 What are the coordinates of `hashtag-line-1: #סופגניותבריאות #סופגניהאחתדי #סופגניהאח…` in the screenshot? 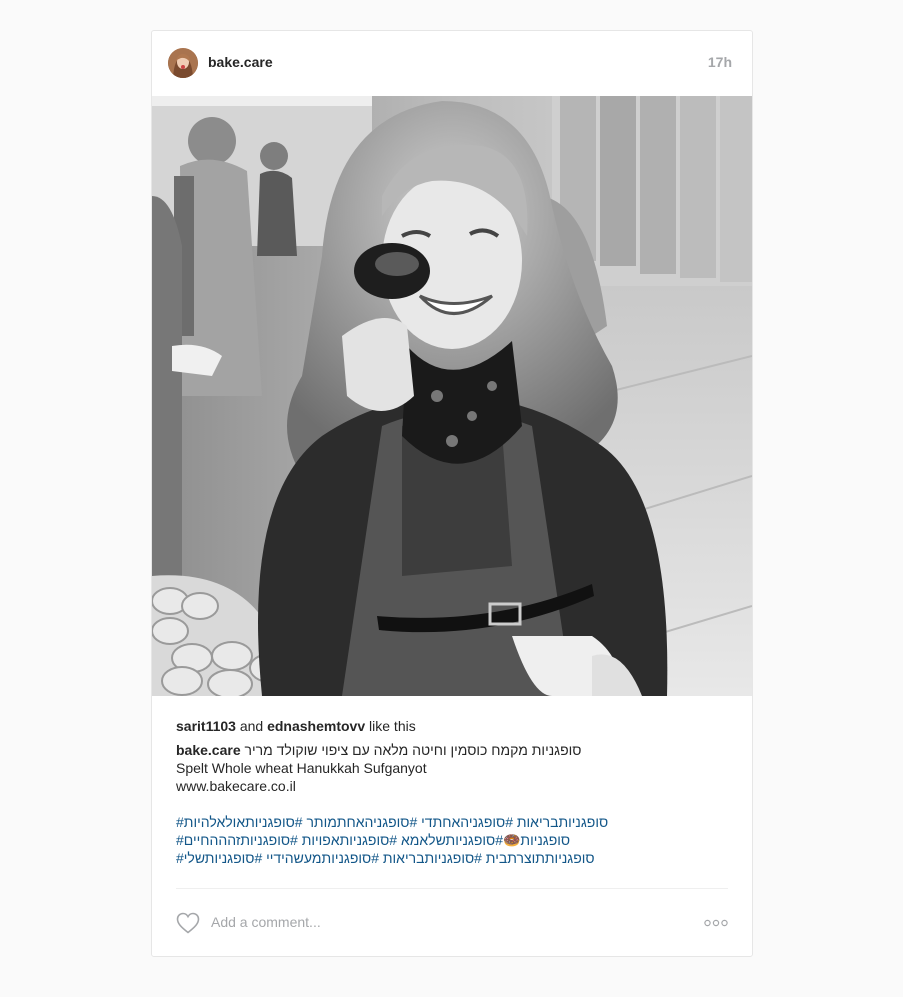 It's located at (452, 822).